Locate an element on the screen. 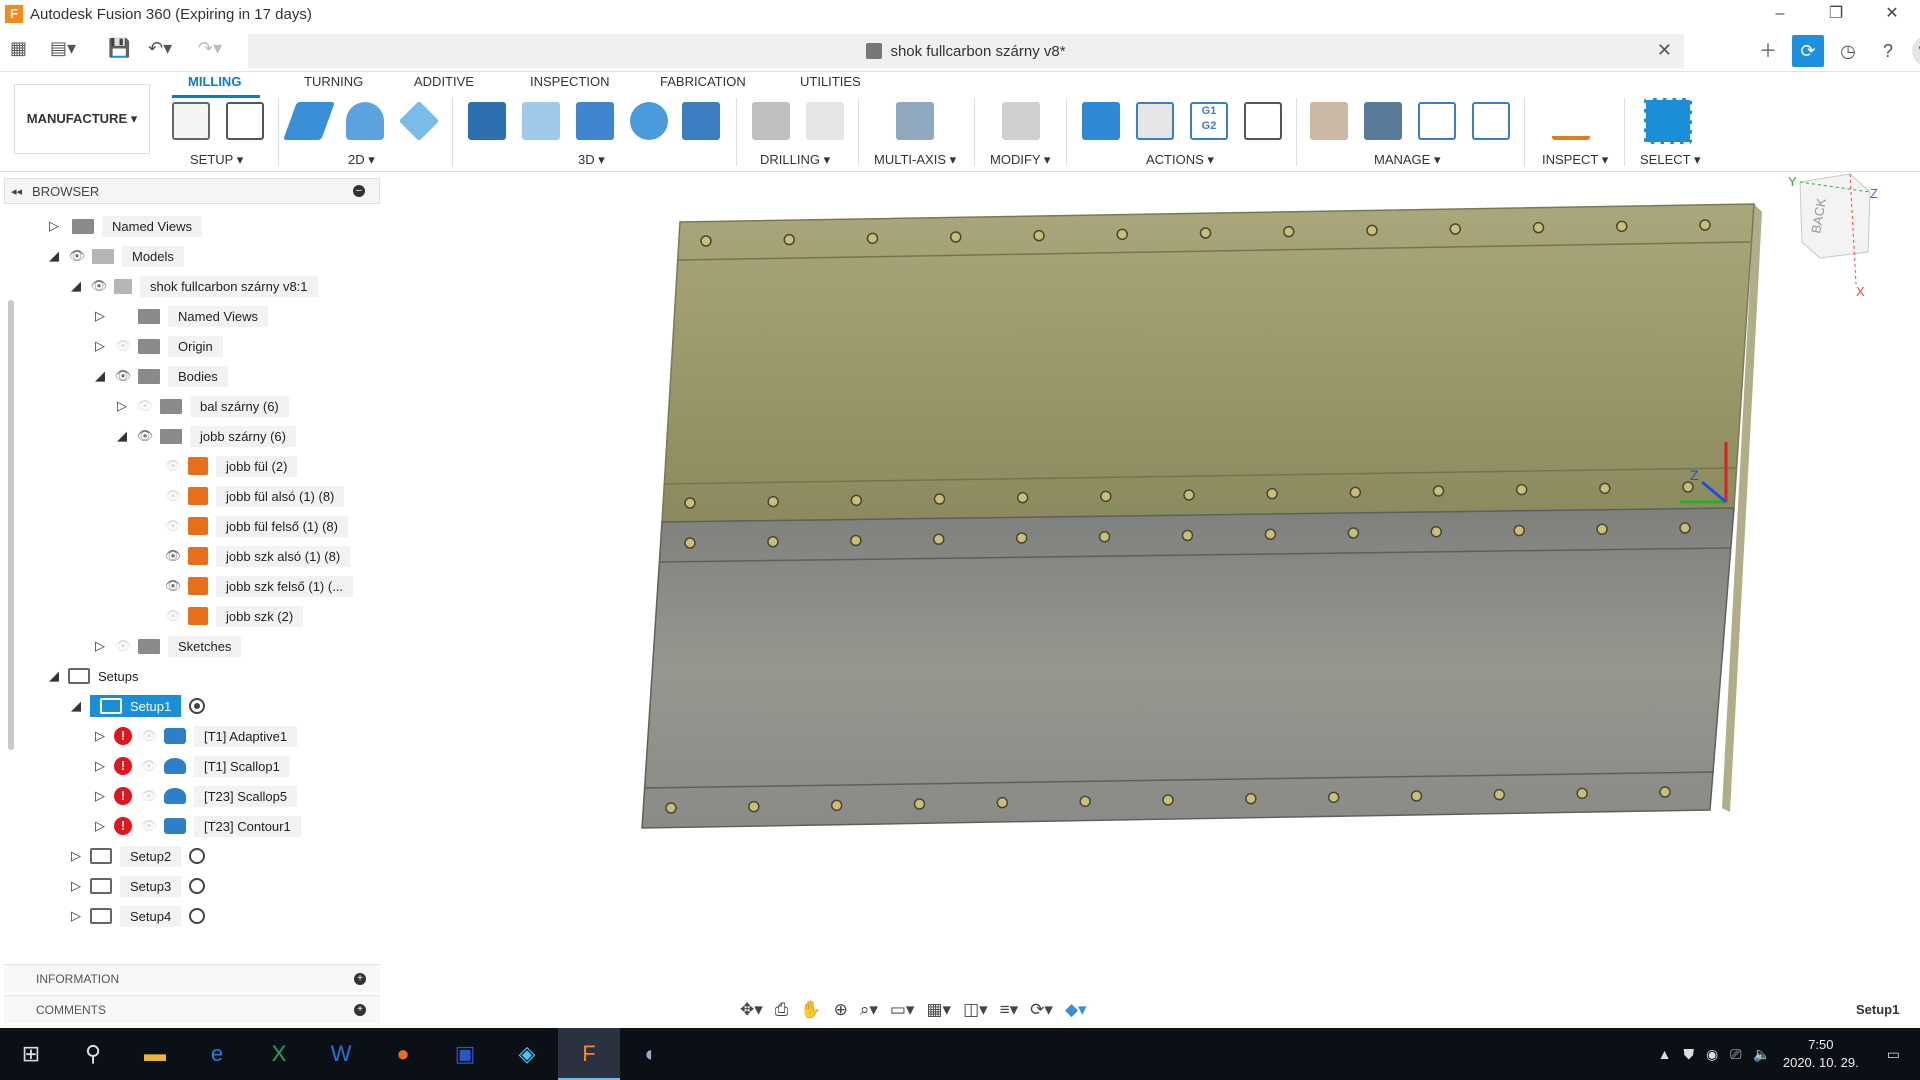 Image resolution: width=1920 pixels, height=1080 pixels. new-tab-icon: ＋ is located at coordinates (1768, 51).